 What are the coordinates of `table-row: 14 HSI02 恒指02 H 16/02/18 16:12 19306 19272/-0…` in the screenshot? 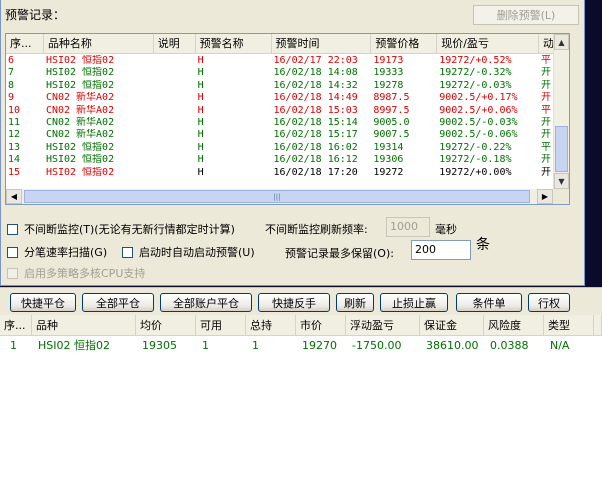 It's located at (287, 160).